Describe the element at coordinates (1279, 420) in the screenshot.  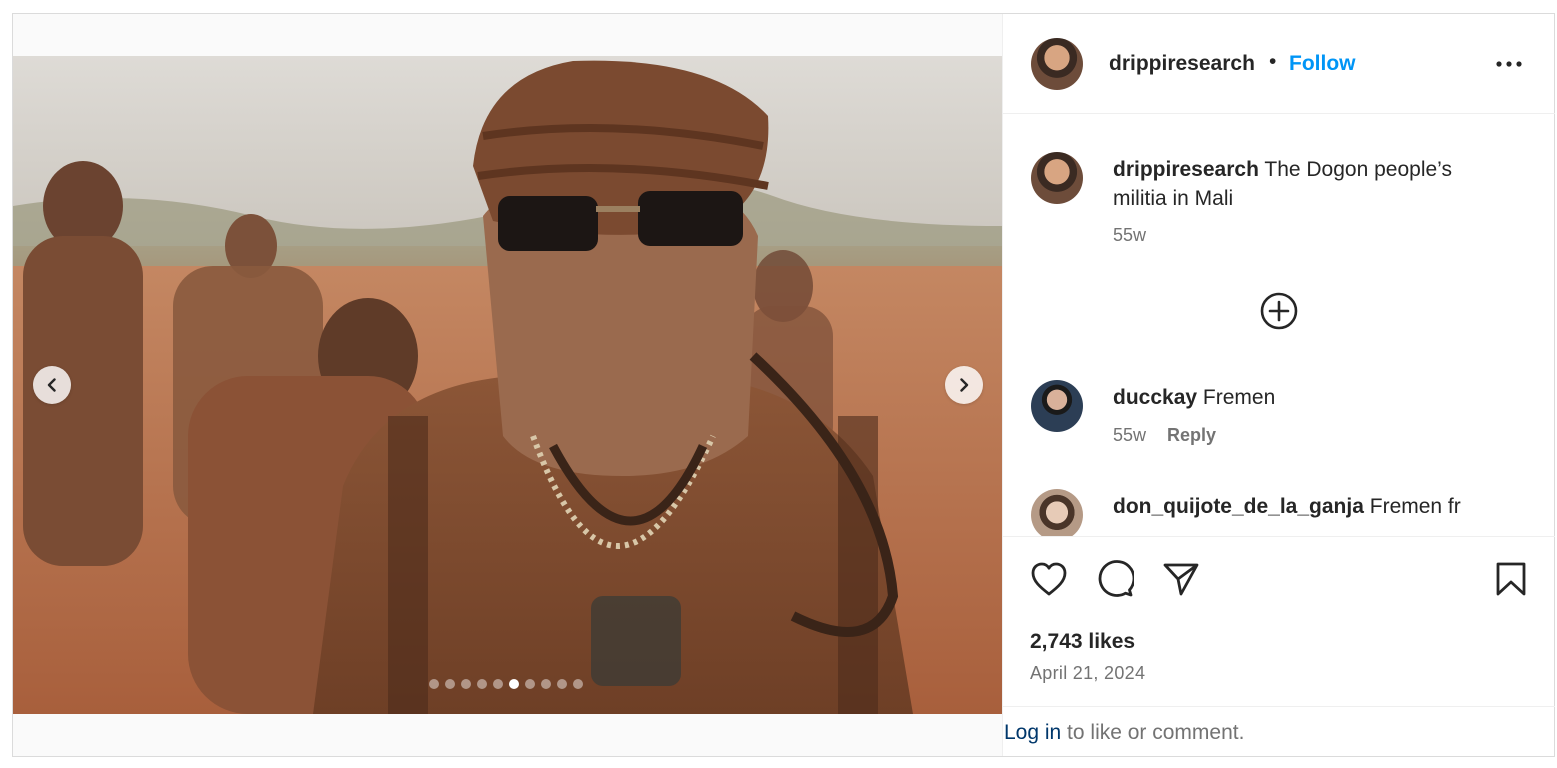
I see `comment-item: ducckay Fremen 55w Reply` at that location.